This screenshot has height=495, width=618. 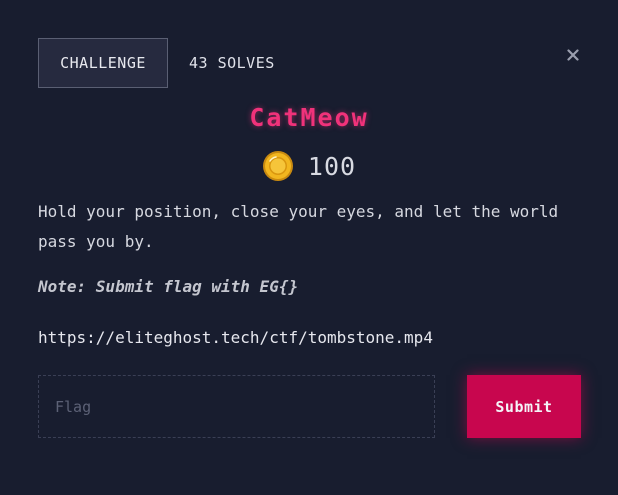 I want to click on points-value: 100, so click(x=332, y=166).